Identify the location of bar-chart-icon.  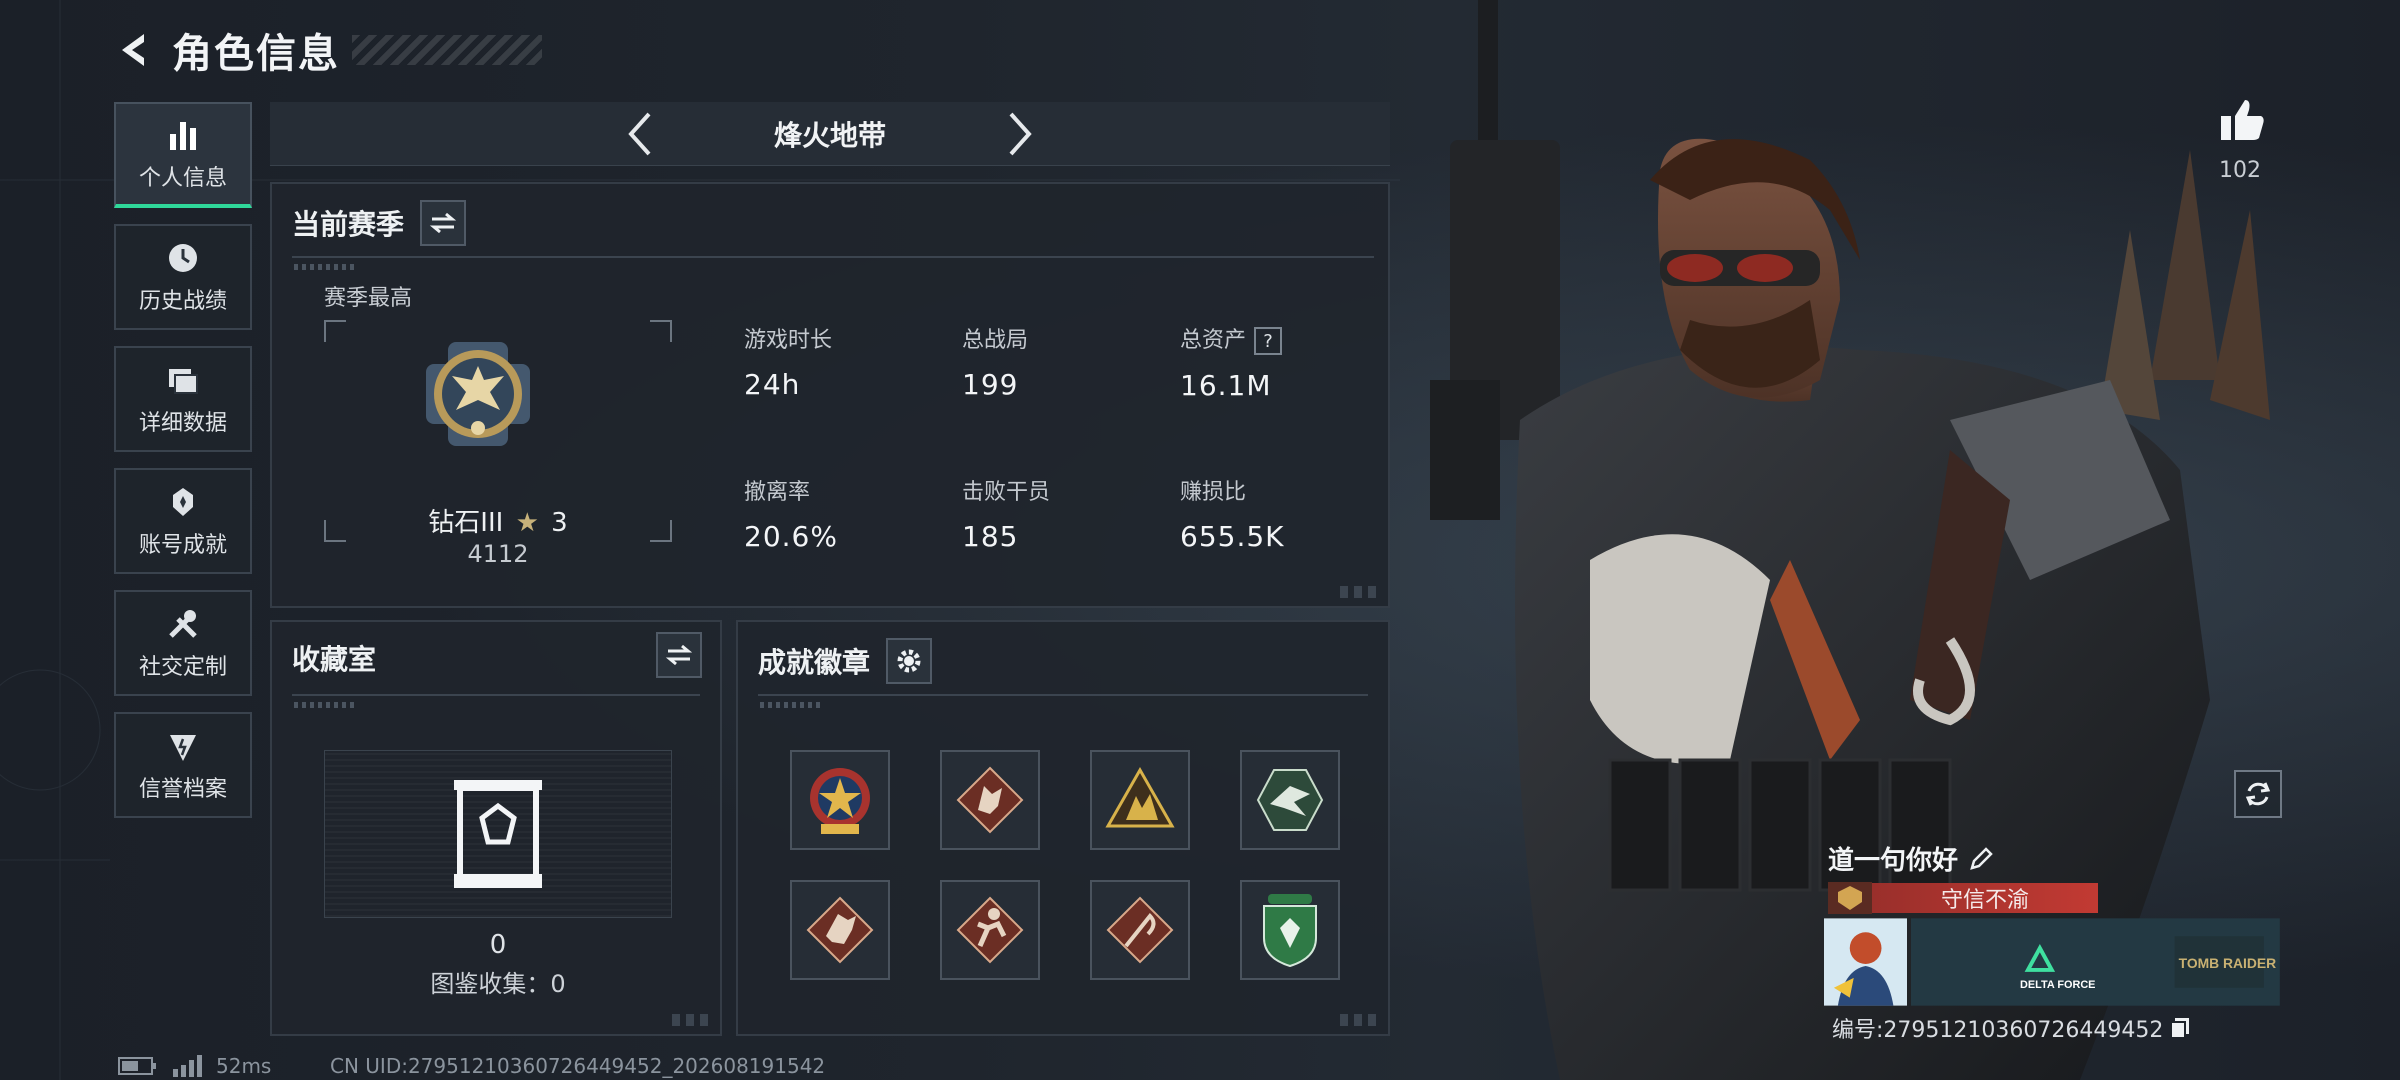
(183, 135).